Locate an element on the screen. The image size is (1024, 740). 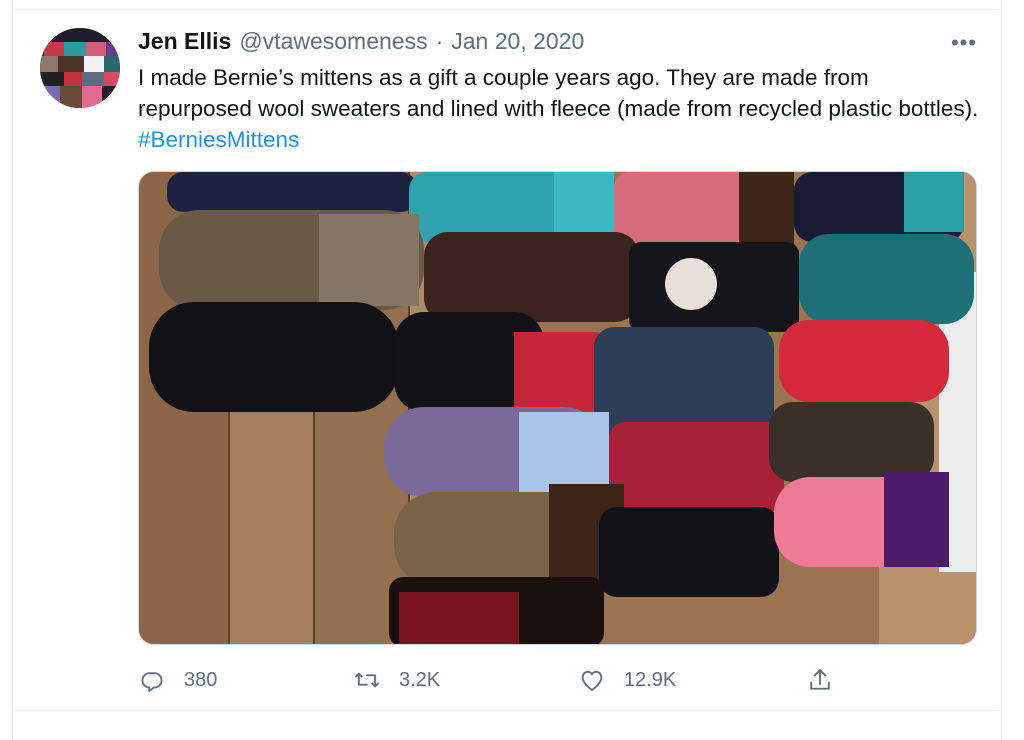
reply-button: 380 is located at coordinates (177, 680).